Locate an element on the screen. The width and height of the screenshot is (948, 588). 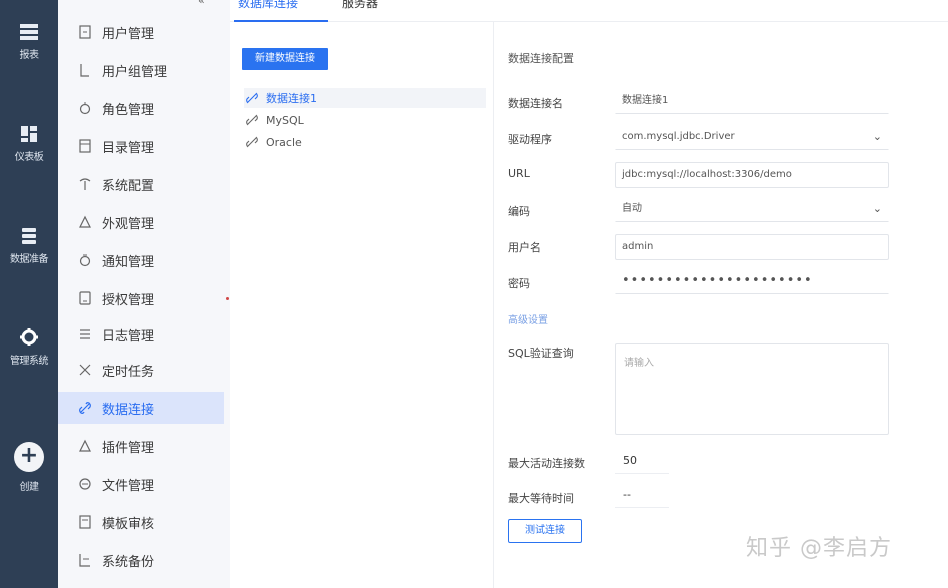
nav-item-review: 模板审核 is located at coordinates (141, 522).